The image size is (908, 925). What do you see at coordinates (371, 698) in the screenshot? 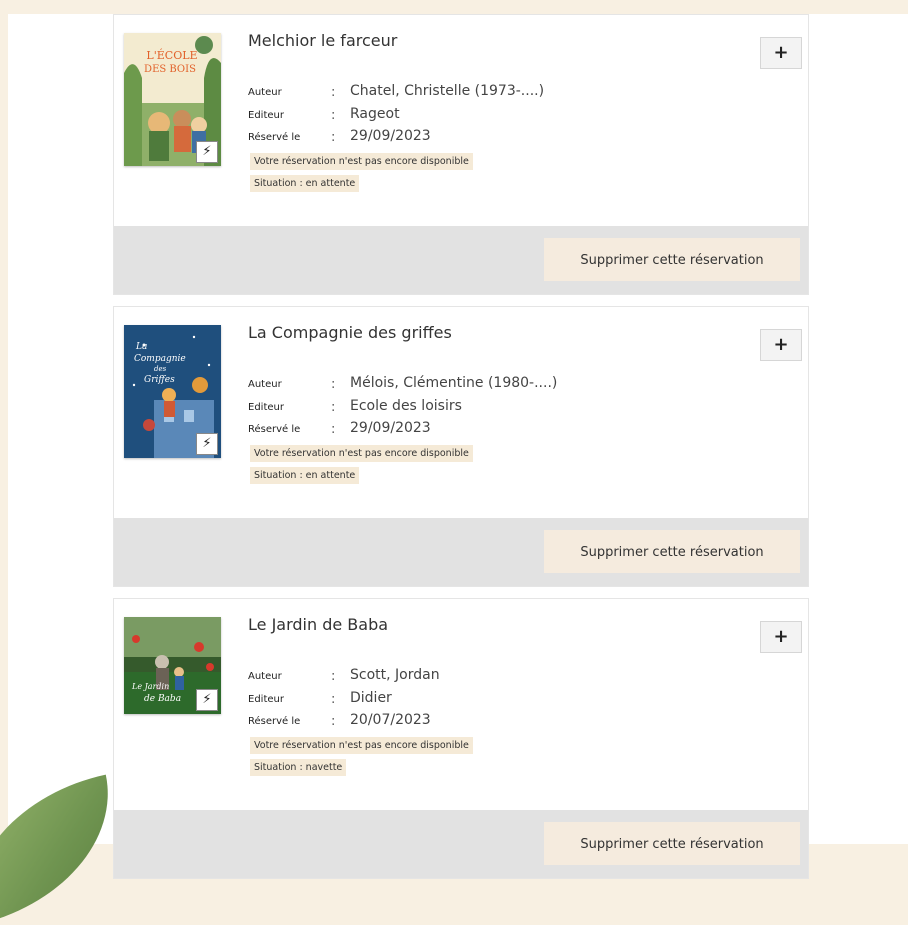
I see `publisher-value: Didier` at bounding box center [371, 698].